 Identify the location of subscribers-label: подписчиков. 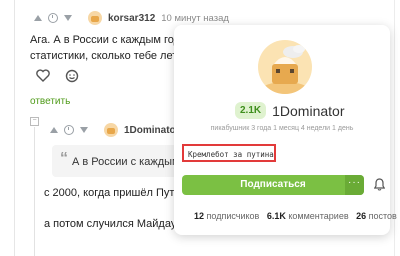
(233, 216).